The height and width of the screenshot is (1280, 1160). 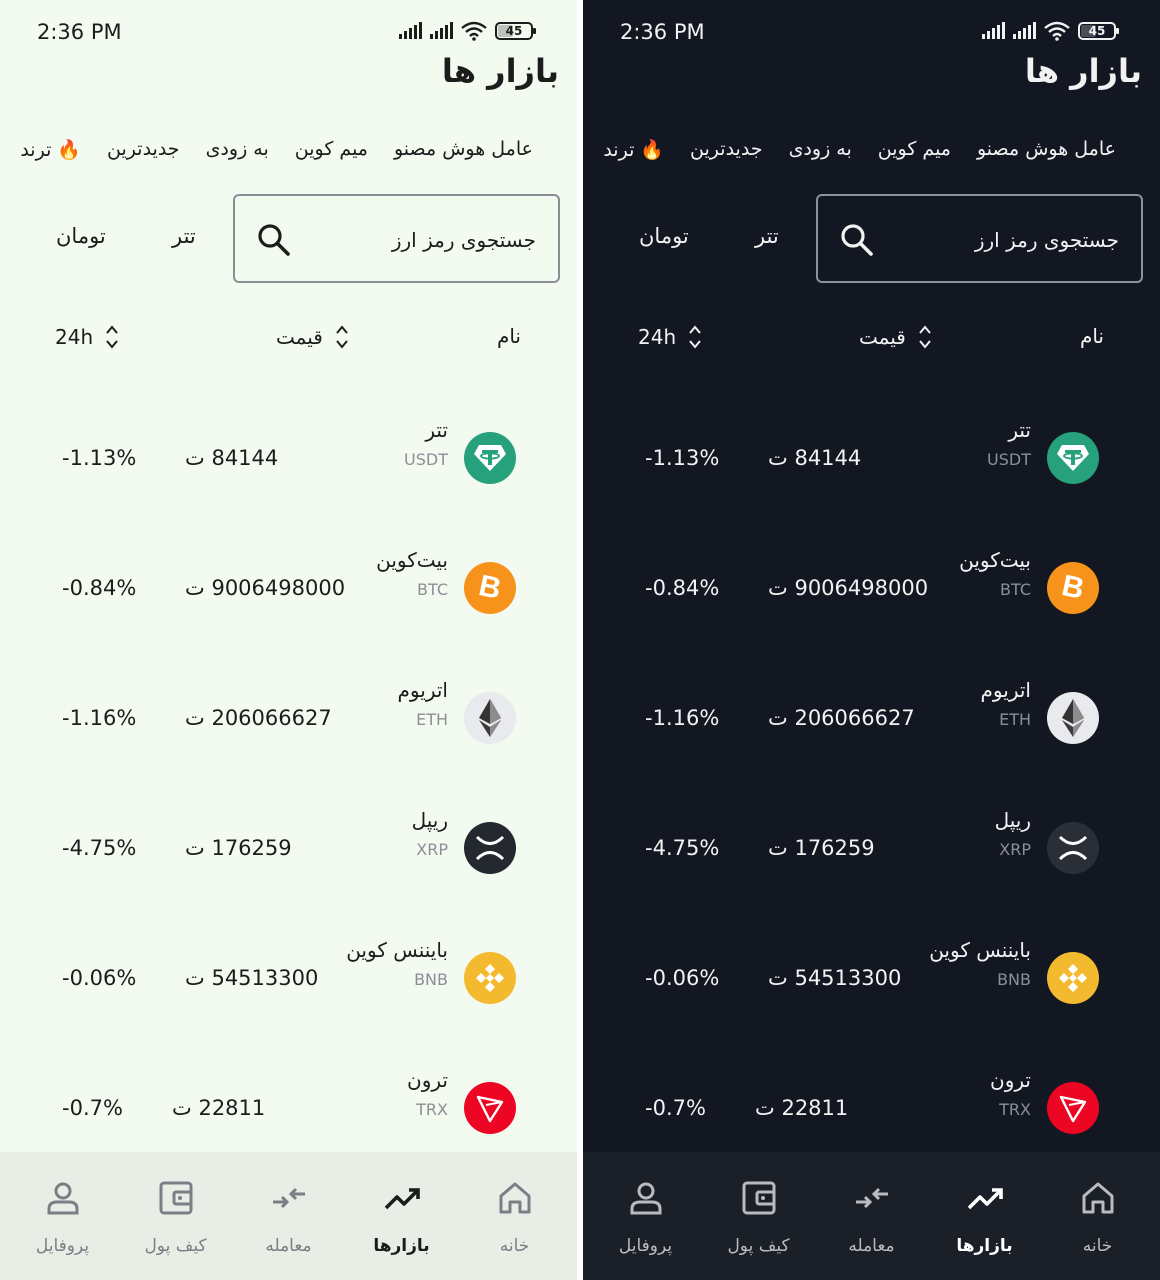 What do you see at coordinates (426, 459) in the screenshot?
I see `coin-symbol: USDT` at bounding box center [426, 459].